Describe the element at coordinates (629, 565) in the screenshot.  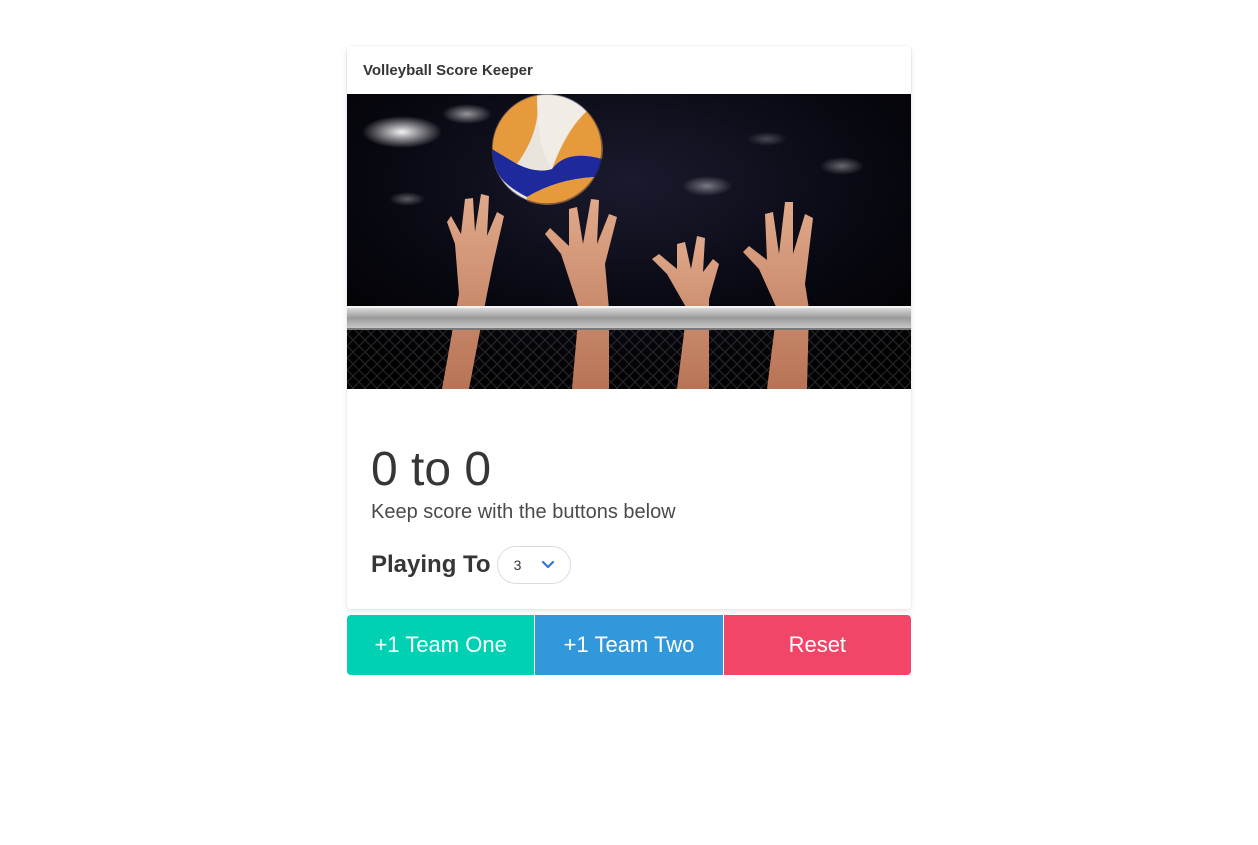
I see `playing-to-row: Playing To 3` at that location.